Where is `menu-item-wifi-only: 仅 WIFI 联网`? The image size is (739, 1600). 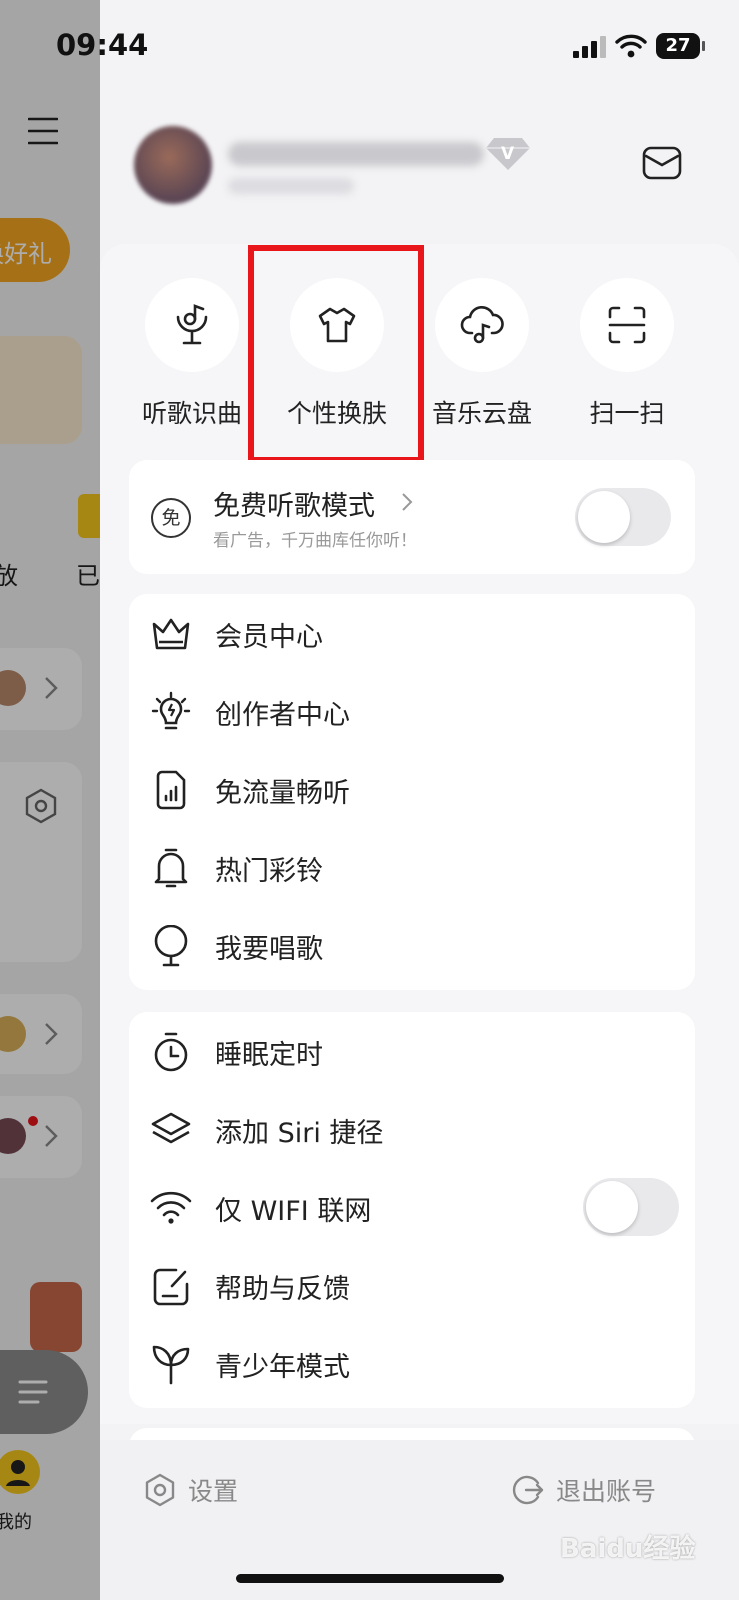
menu-item-wifi-only: 仅 WIFI 联网 is located at coordinates (412, 1208).